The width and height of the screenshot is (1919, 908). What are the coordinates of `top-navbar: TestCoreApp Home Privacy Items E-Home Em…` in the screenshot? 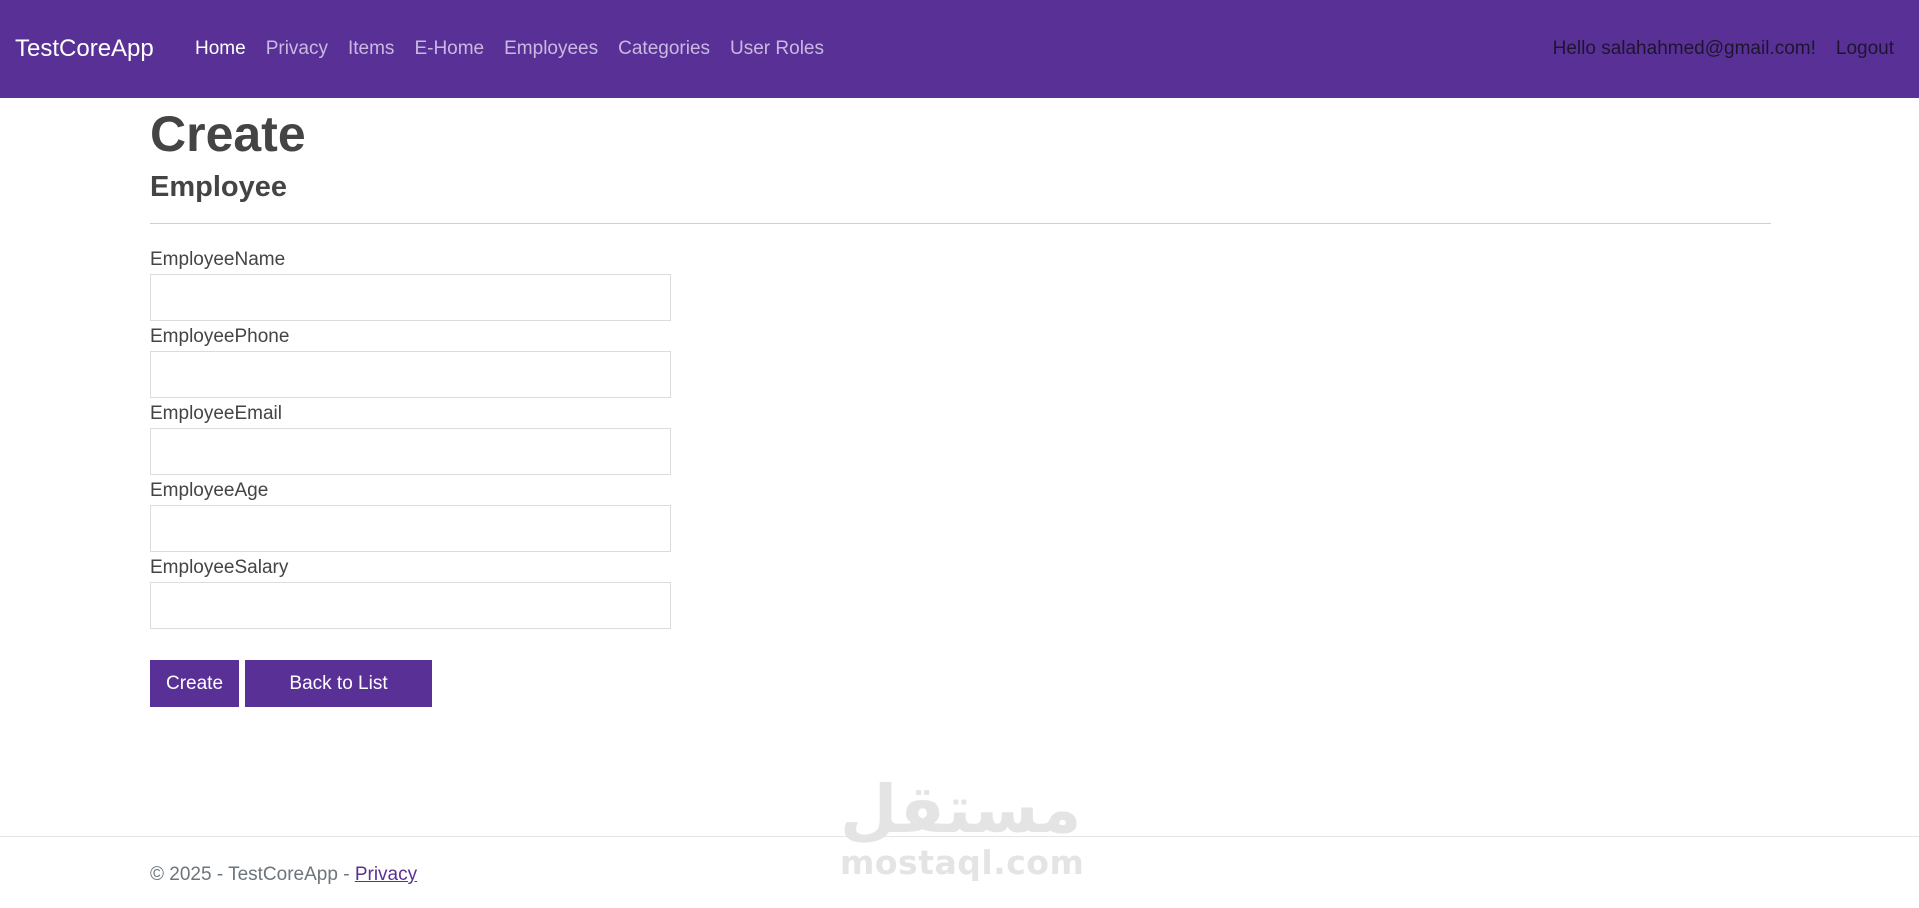 It's located at (959, 49).